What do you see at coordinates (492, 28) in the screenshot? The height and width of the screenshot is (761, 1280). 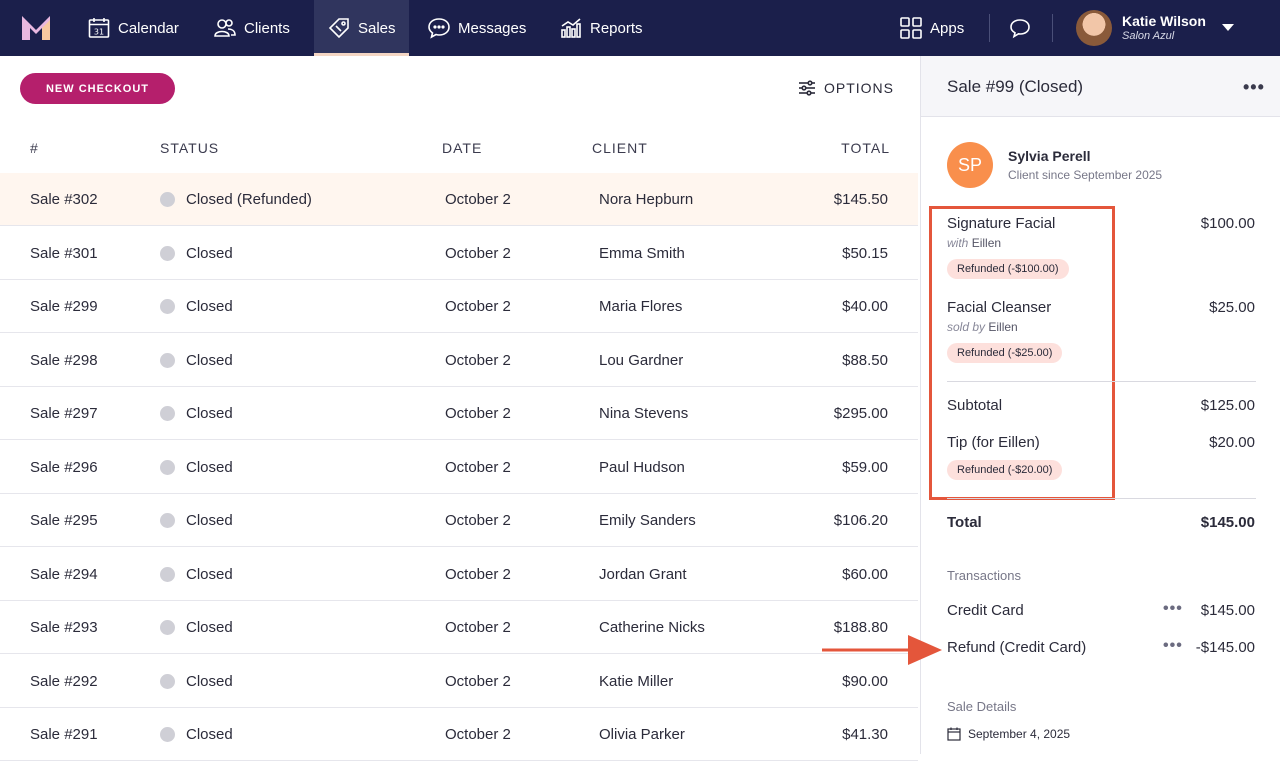 I see `nav-messages-label: Messages` at bounding box center [492, 28].